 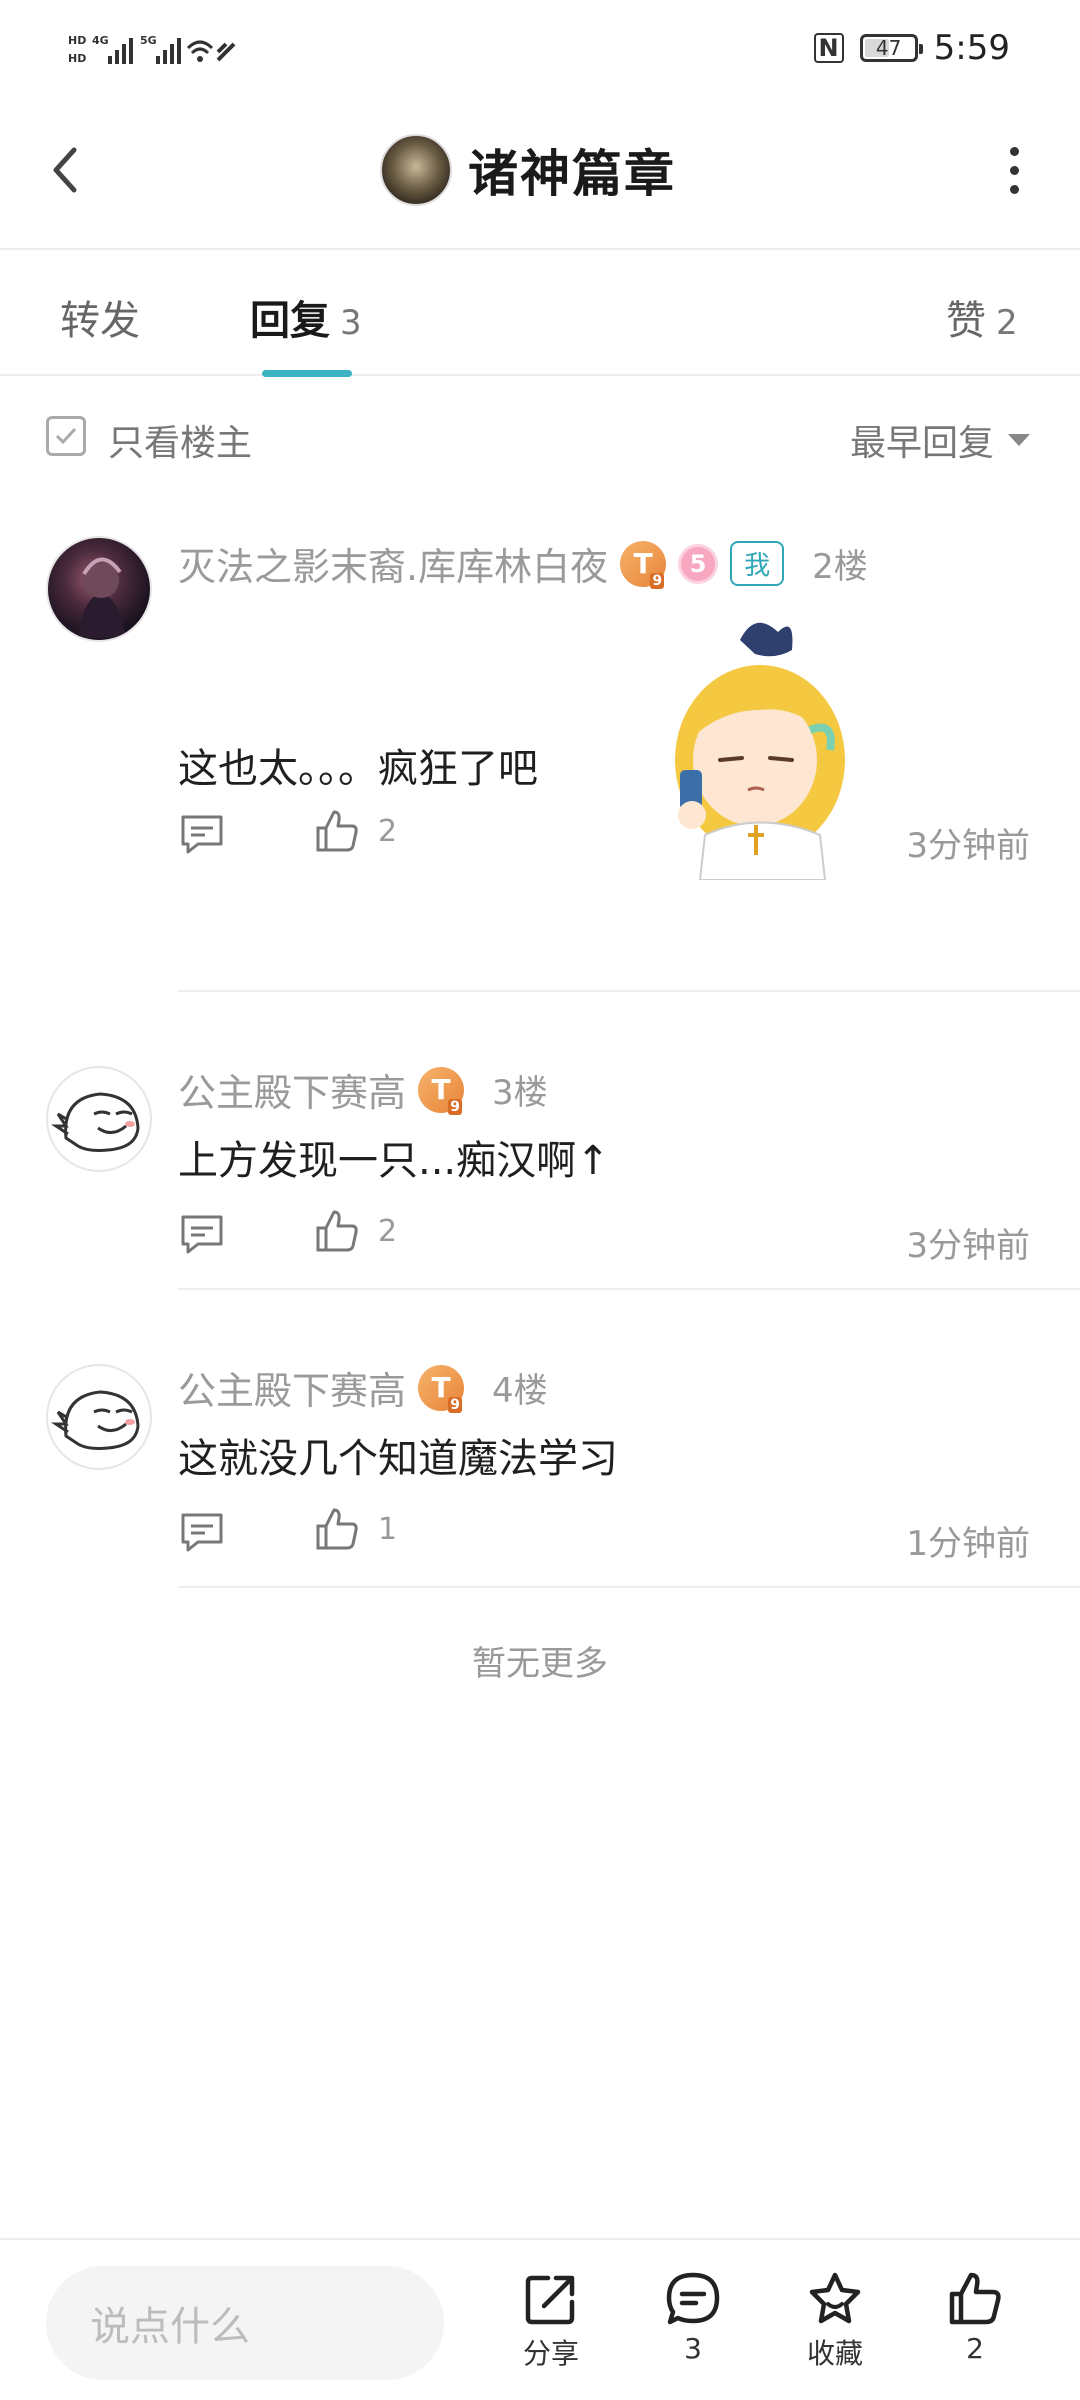 I want to click on bottom-action-bar: 说点什么 分享 3 收藏 2, so click(x=540, y=2319).